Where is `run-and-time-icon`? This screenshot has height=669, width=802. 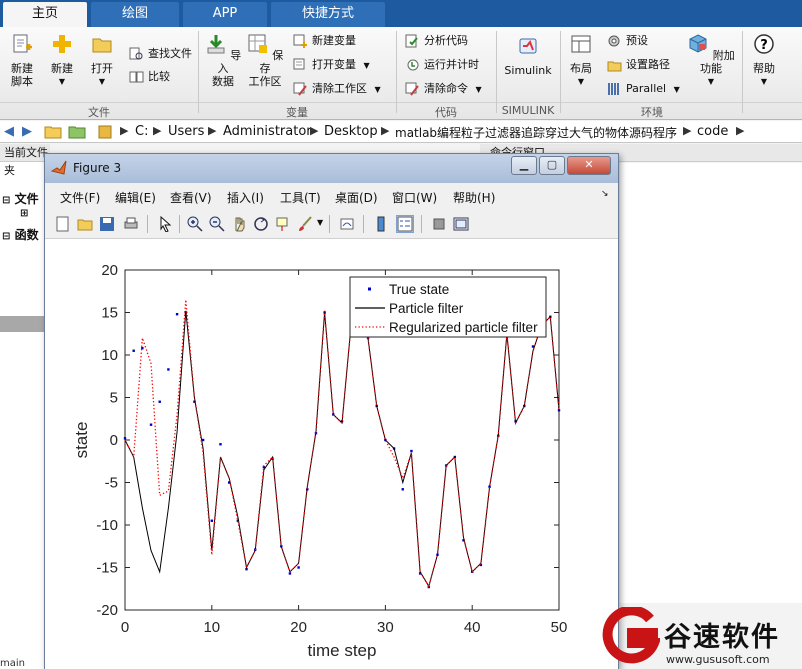
run-and-time-icon is located at coordinates (413, 65).